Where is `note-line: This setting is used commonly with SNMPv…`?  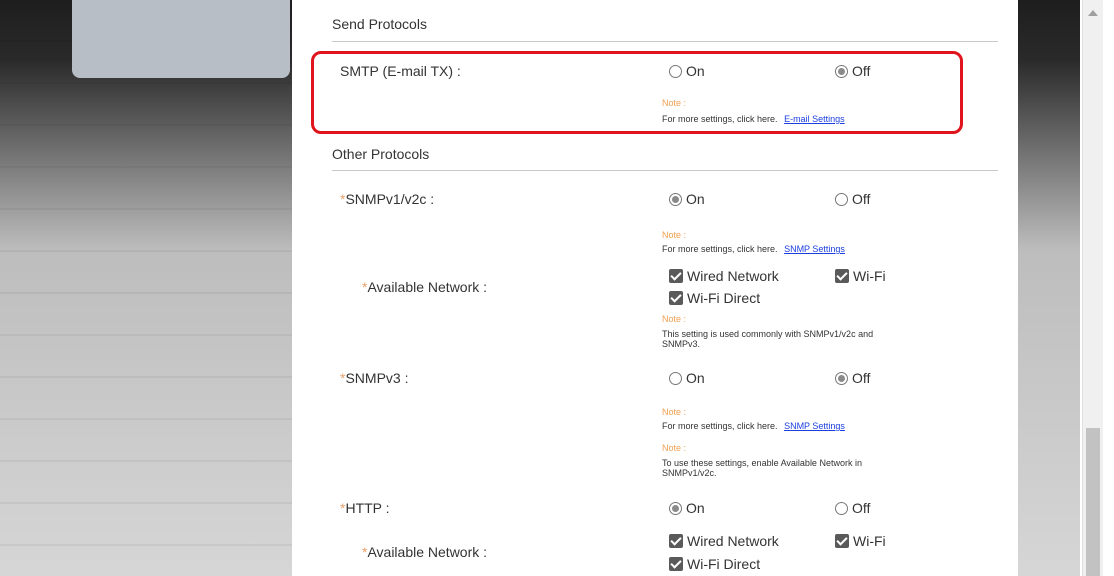 note-line: This setting is used commonly with SNMPv… is located at coordinates (768, 334).